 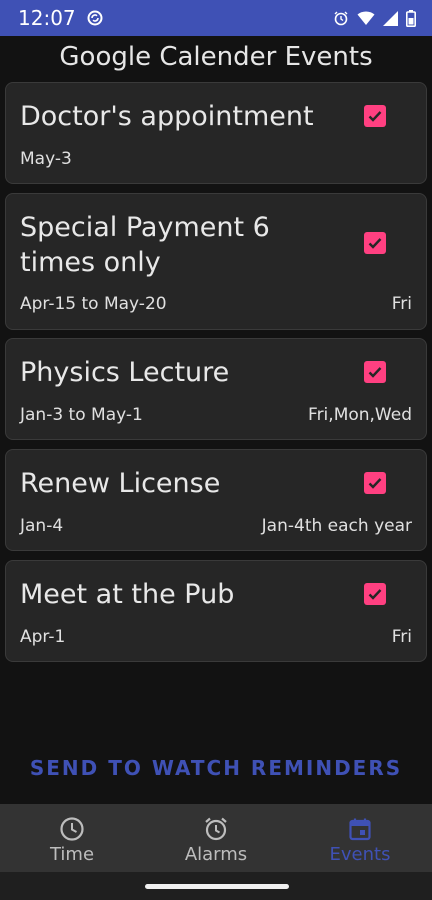 I want to click on nav-item-time: Time, so click(x=72, y=838).